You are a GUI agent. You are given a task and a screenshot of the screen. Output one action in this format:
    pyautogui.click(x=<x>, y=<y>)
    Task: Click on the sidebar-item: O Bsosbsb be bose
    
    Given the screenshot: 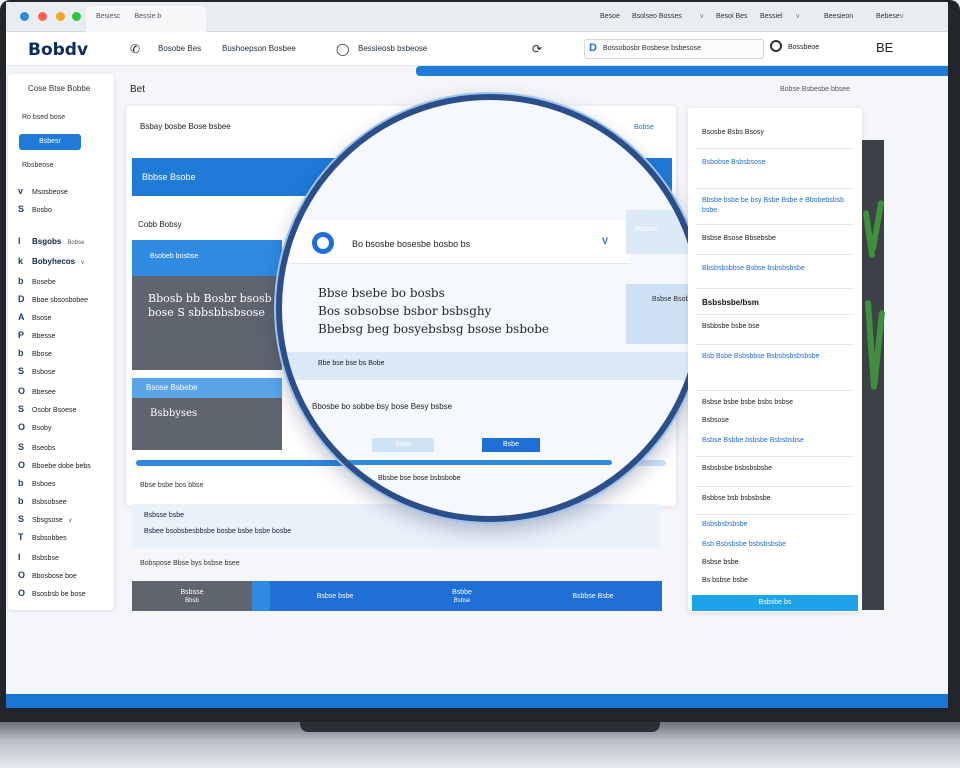 What is the action you would take?
    pyautogui.click(x=52, y=593)
    